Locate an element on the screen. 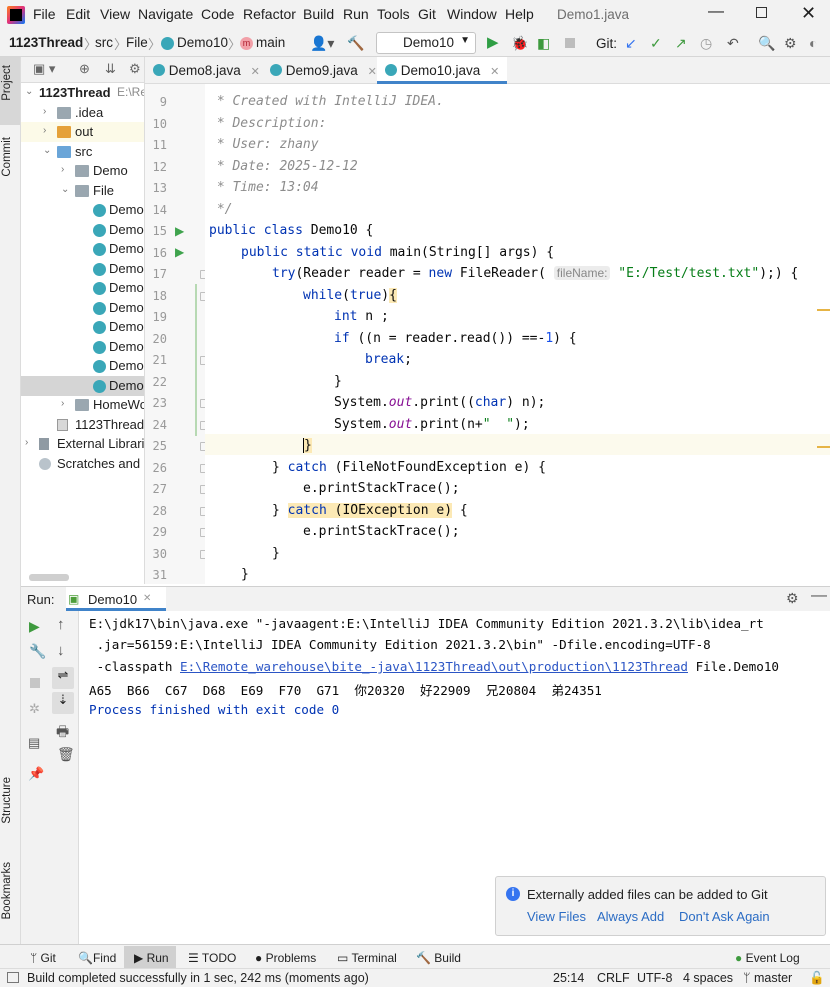 Image resolution: width=830 pixels, height=987 pixels. run-configuration-select: Demo10 ▼ is located at coordinates (426, 43).